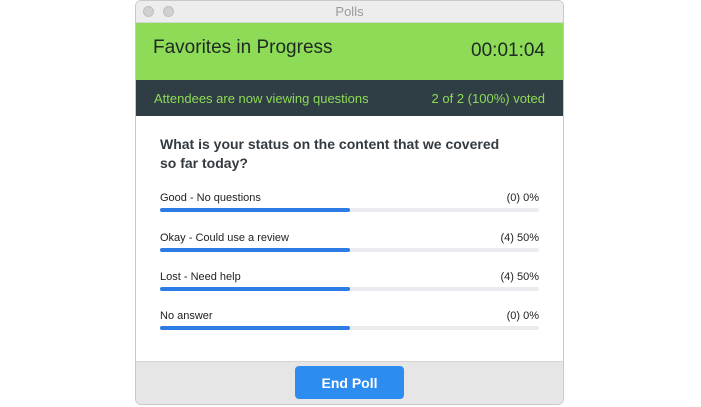 The width and height of the screenshot is (701, 407). I want to click on answer-label: No answer, so click(186, 316).